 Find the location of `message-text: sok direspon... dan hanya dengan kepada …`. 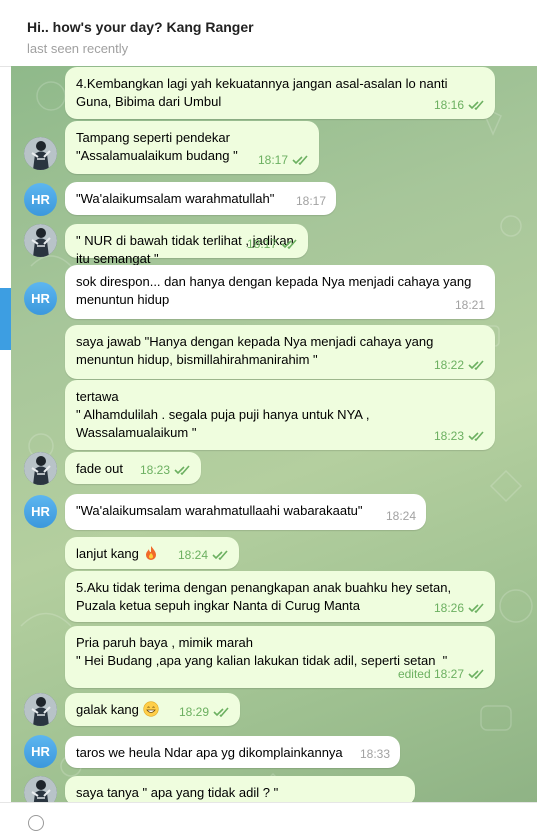

message-text: sok direspon... dan hanya dengan kepada … is located at coordinates (274, 290).